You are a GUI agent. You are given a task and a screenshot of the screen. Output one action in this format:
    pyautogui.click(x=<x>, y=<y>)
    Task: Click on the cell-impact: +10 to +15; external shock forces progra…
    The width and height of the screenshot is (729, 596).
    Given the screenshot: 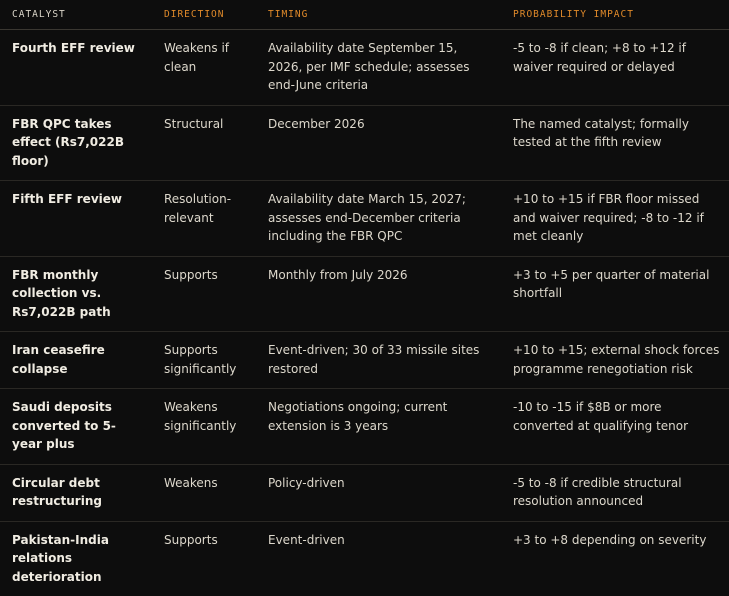 What is the action you would take?
    pyautogui.click(x=615, y=360)
    